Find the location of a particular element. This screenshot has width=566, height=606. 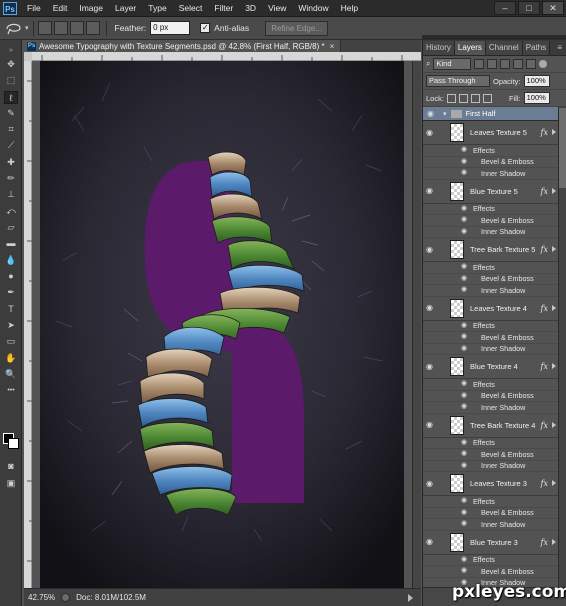

layer-row: ◉ Tree Bark Texture 5 fx is located at coordinates (490, 250).